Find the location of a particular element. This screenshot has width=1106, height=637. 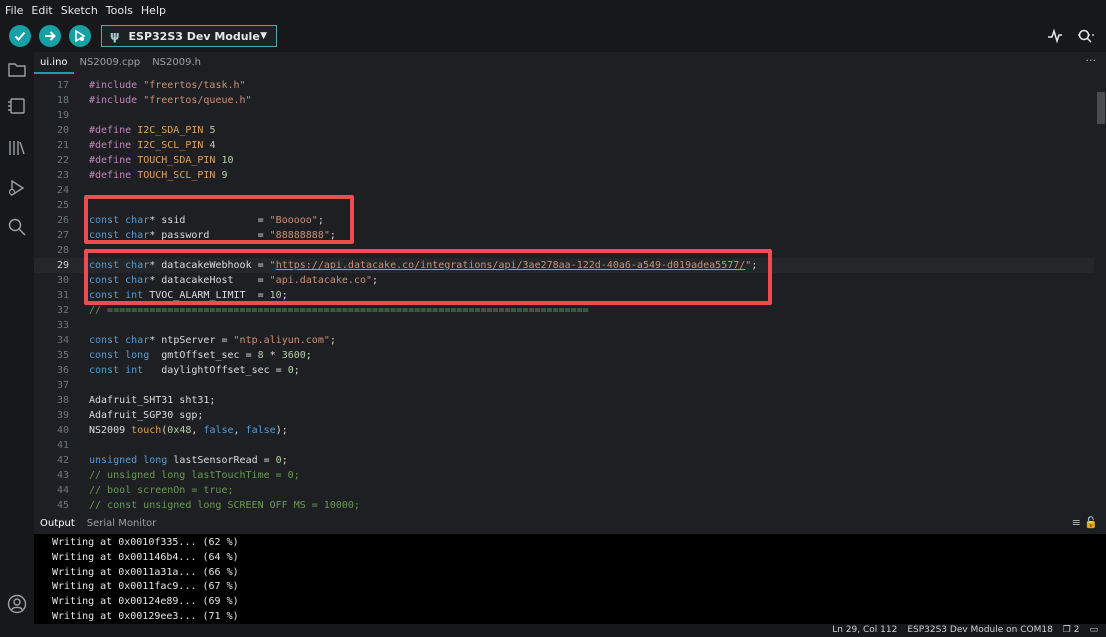

code-line: 22 #define TOUCH_SDA_PIN 10 is located at coordinates (564, 160).